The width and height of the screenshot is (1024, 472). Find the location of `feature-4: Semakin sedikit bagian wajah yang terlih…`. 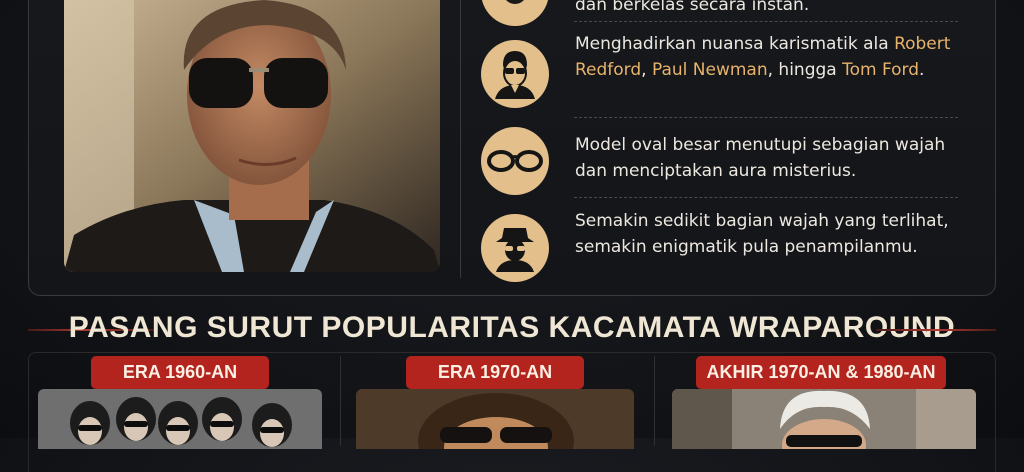

feature-4: Semakin sedikit bagian wajah yang terlih… is located at coordinates (721, 250).